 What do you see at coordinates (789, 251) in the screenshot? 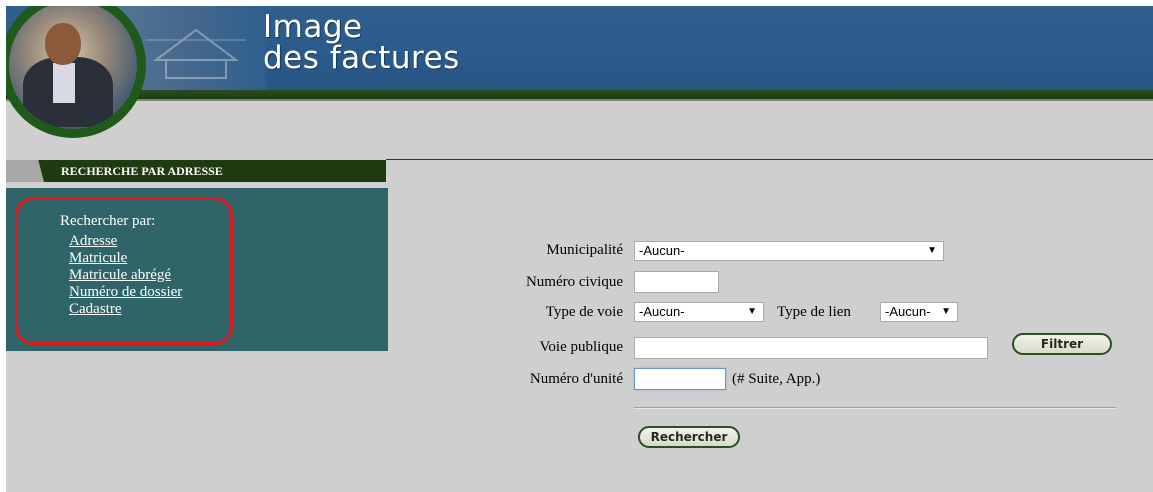
I see `municipalite-select: -Aucun- ▼` at bounding box center [789, 251].